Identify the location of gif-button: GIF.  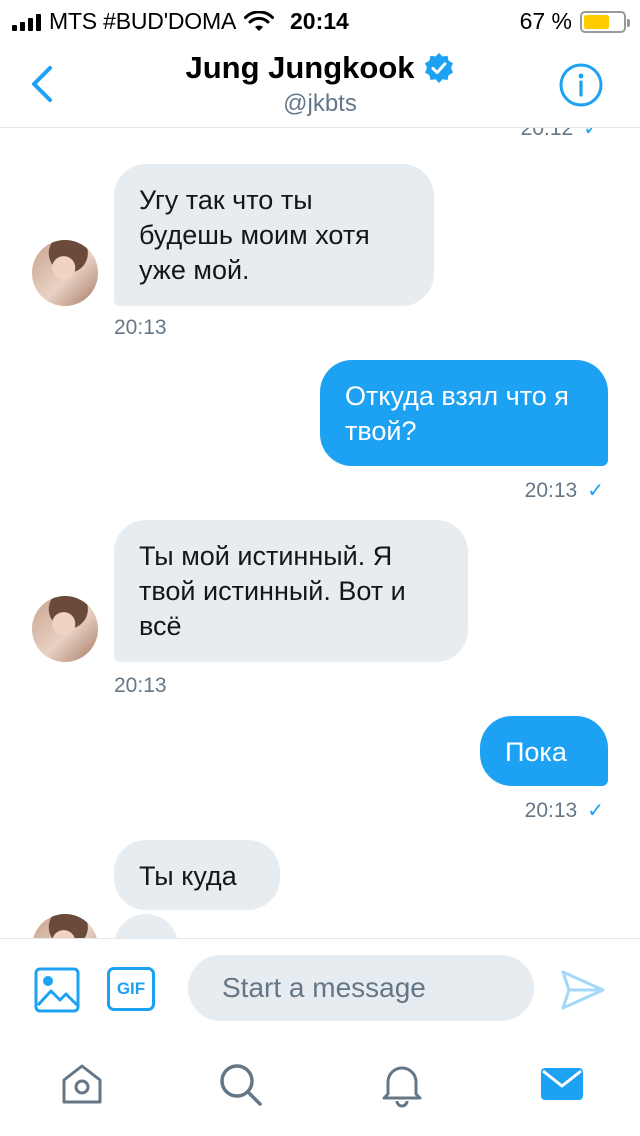
(131, 989).